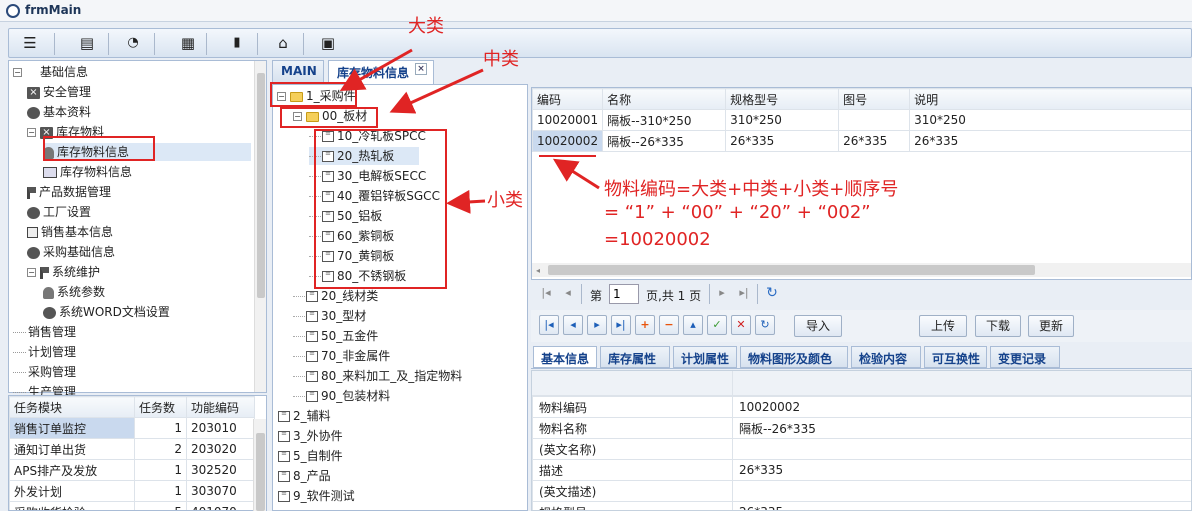 Image resolution: width=1192 pixels, height=511 pixels. Describe the element at coordinates (377, 376) in the screenshot. I see `category-tree-item: ≡ 80_来料加工_及_指定物料` at that location.